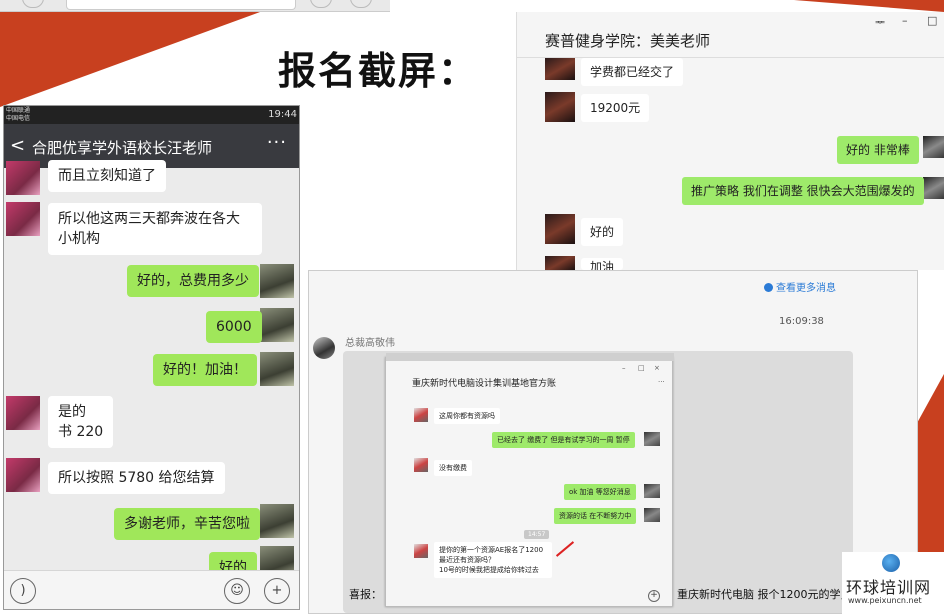 This screenshot has width=944, height=614. I want to click on message-bubble: 这周你都有资源吗, so click(467, 416).